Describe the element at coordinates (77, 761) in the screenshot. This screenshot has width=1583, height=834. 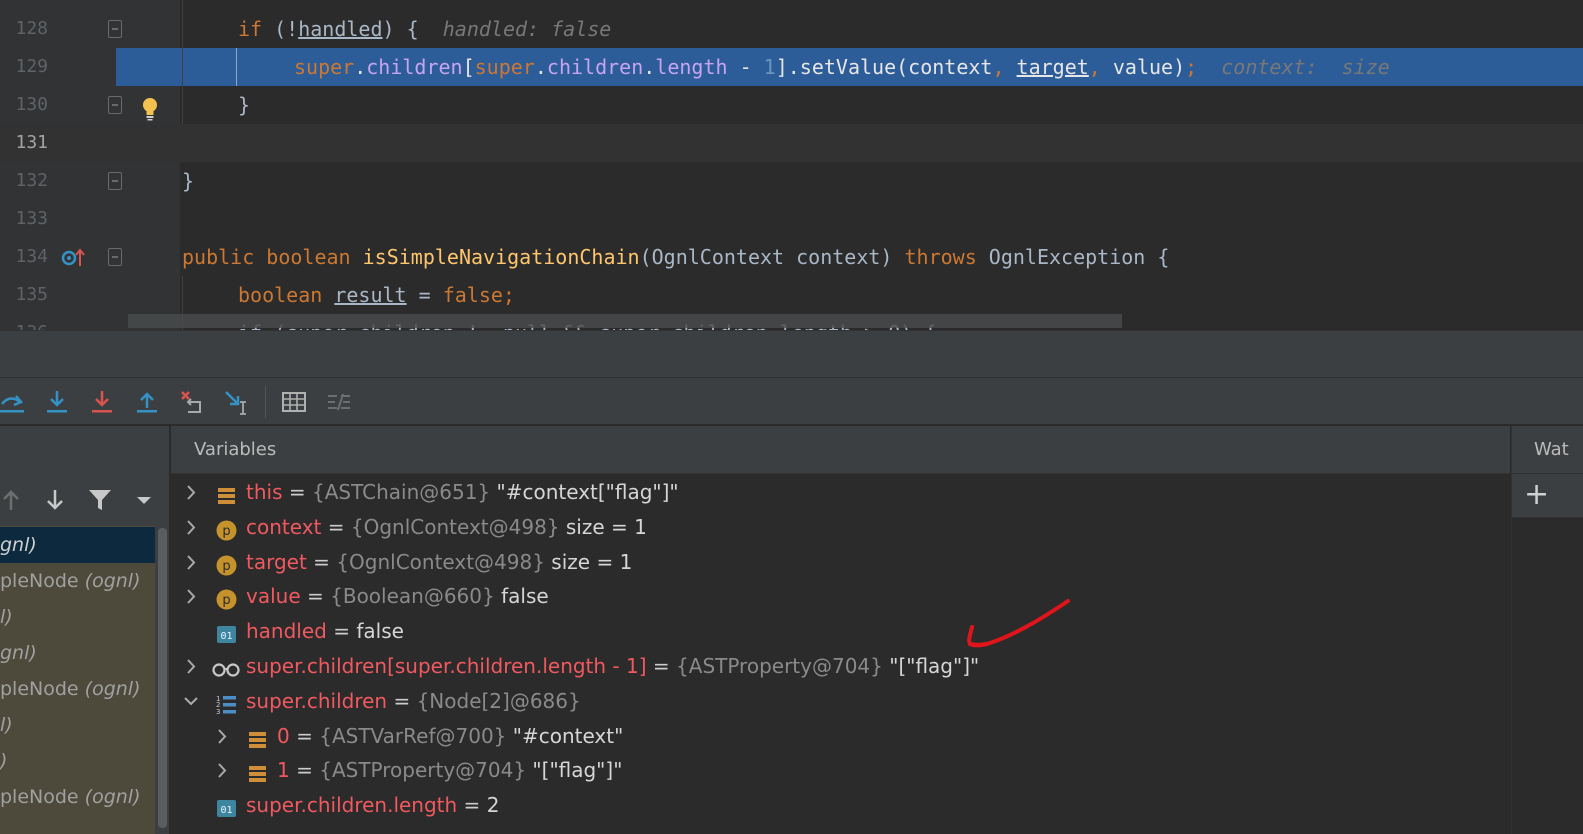
I see `stack-frame-item: )` at that location.